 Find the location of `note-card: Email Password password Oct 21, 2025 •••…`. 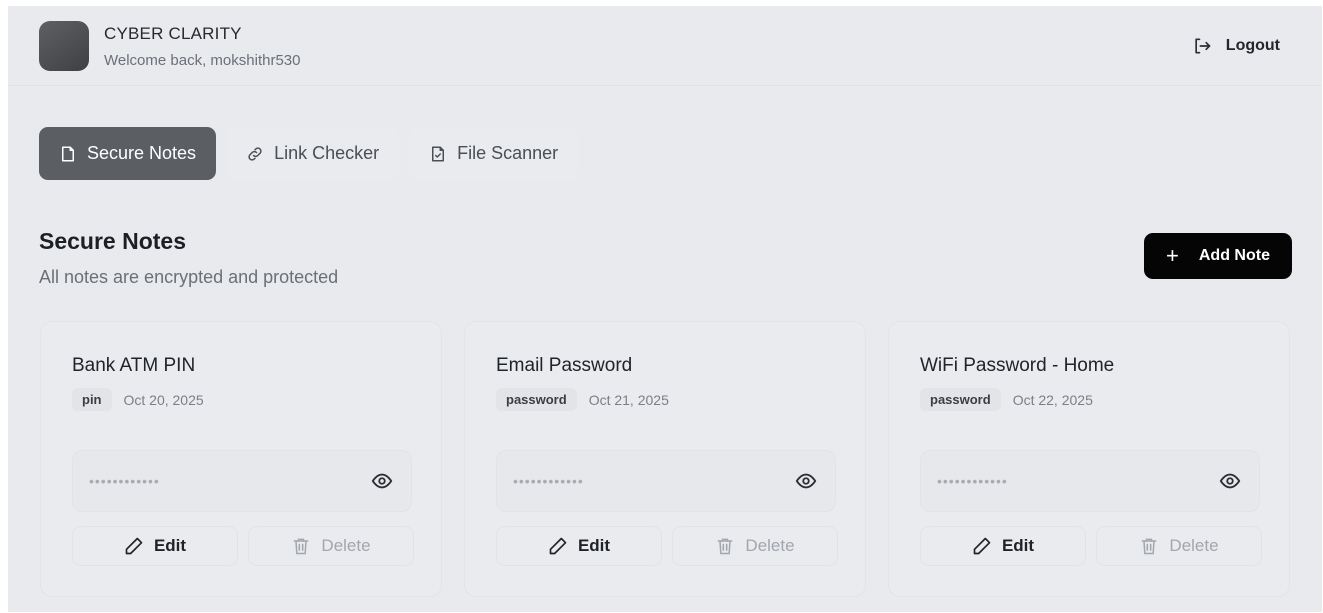

note-card: Email Password password Oct 21, 2025 •••… is located at coordinates (665, 459).